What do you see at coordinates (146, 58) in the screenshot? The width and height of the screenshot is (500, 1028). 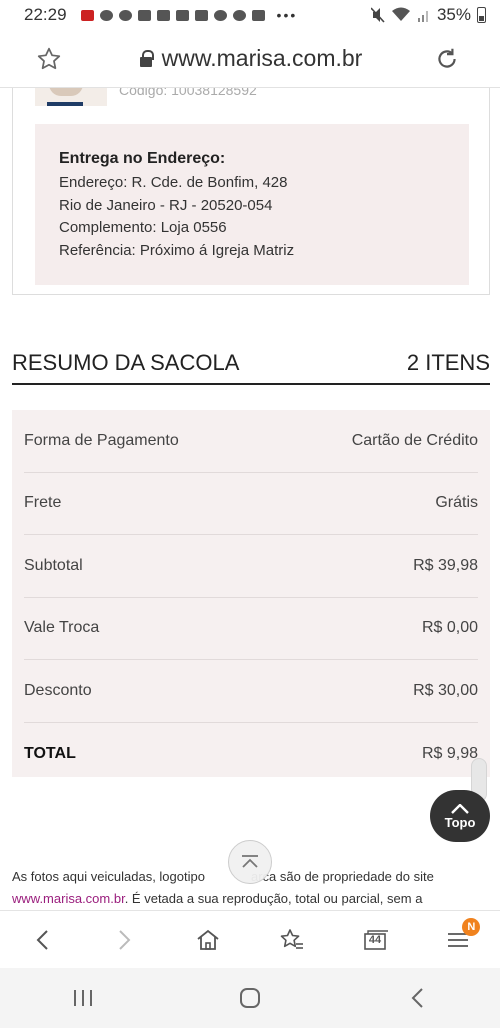 I see `lock-icon` at bounding box center [146, 58].